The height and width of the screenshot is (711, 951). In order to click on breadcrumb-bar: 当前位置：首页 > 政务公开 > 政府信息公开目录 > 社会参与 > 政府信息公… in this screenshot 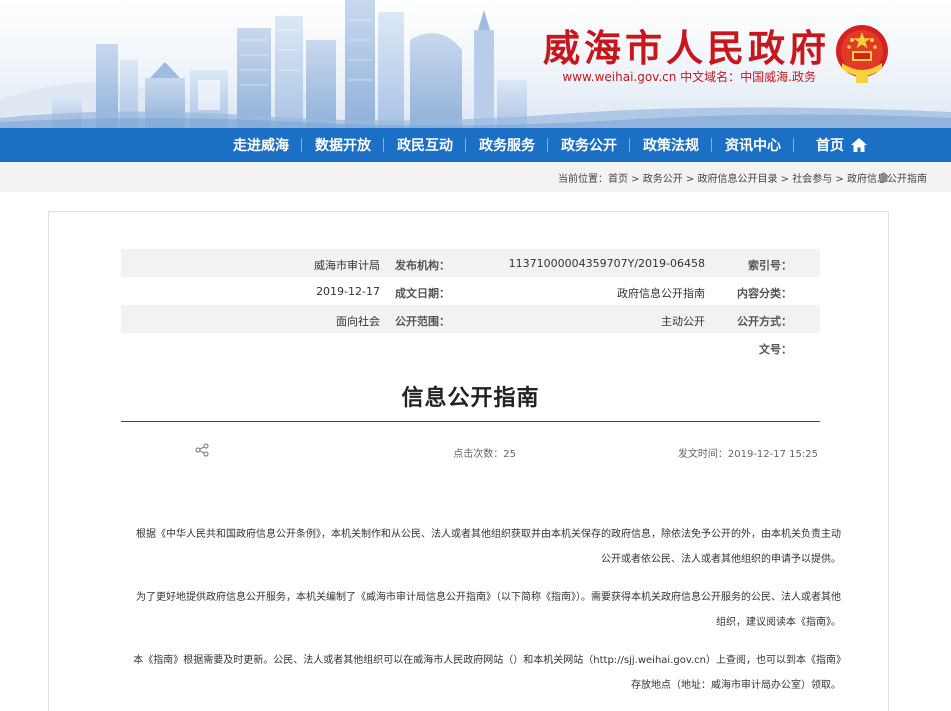, I will do `click(475, 177)`.